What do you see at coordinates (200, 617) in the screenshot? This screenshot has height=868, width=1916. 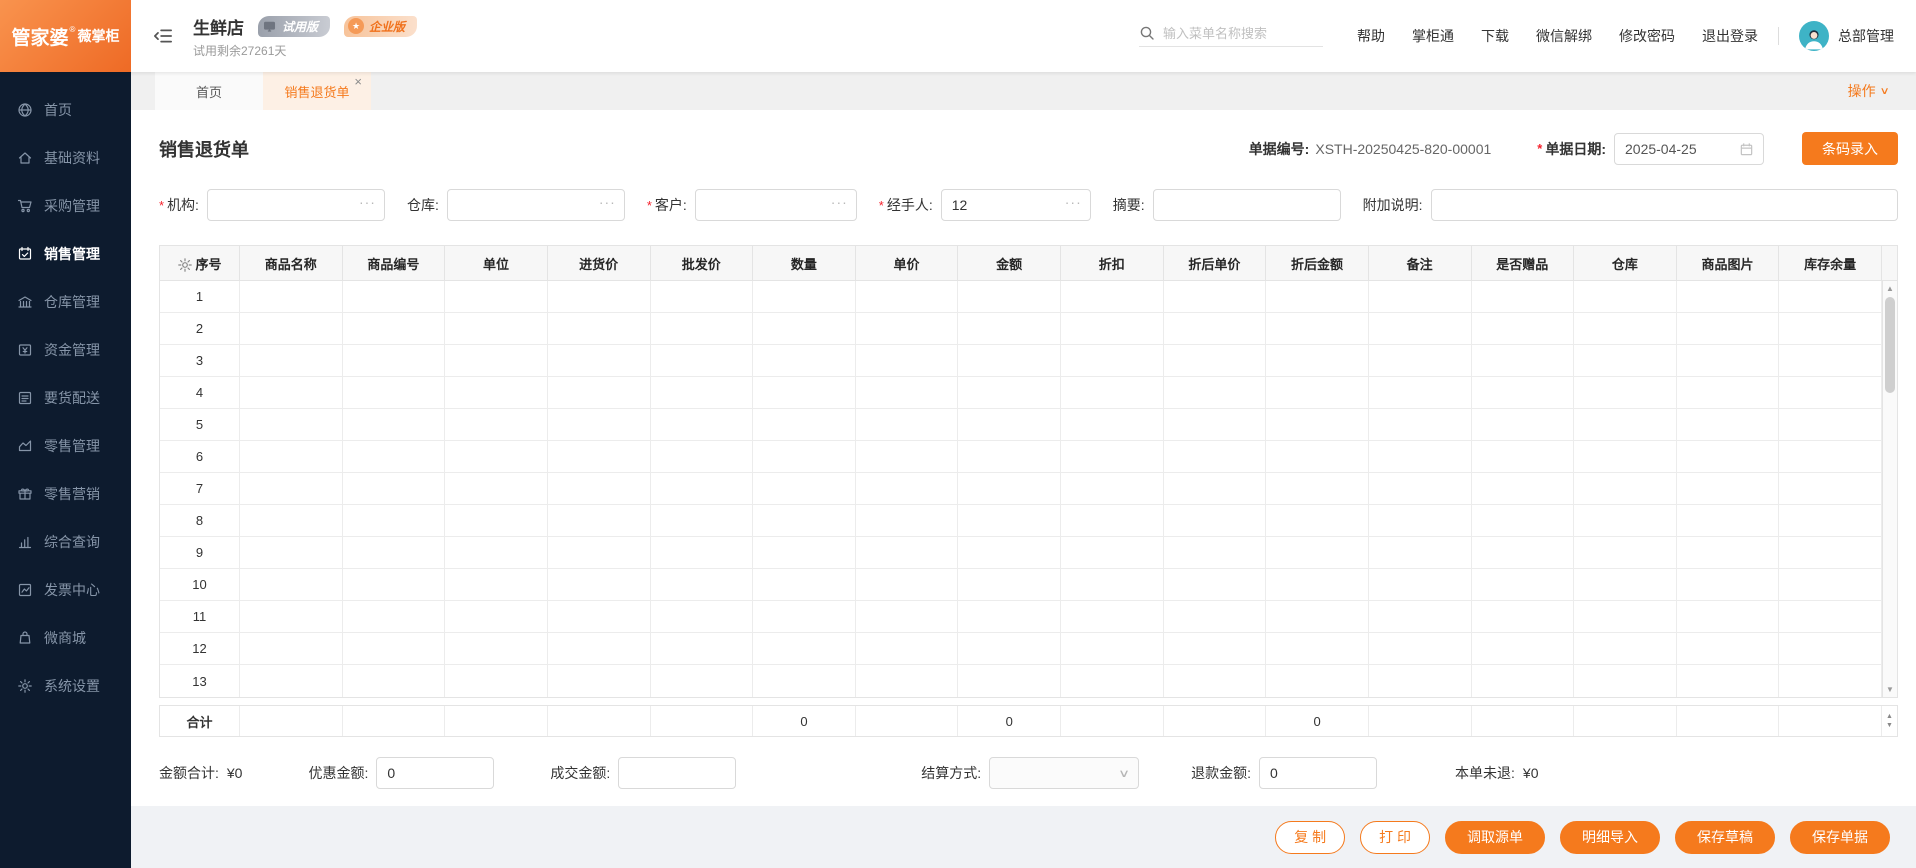 I see `row-number-cell: 11` at bounding box center [200, 617].